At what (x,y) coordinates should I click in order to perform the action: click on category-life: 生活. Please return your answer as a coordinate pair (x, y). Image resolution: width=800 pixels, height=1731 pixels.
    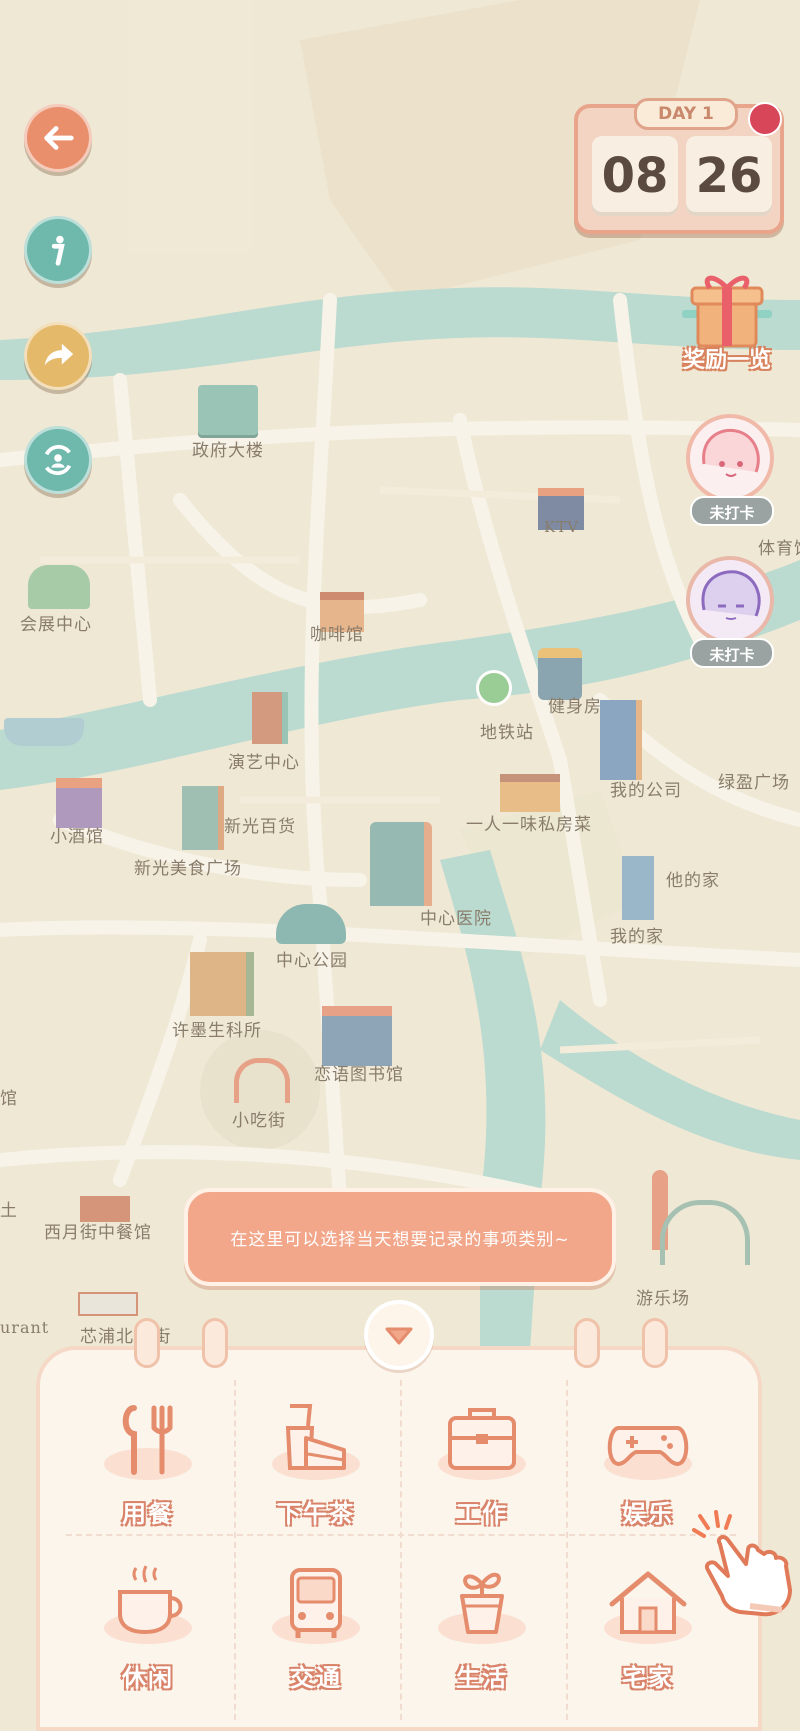
    Looking at the image, I should click on (482, 1628).